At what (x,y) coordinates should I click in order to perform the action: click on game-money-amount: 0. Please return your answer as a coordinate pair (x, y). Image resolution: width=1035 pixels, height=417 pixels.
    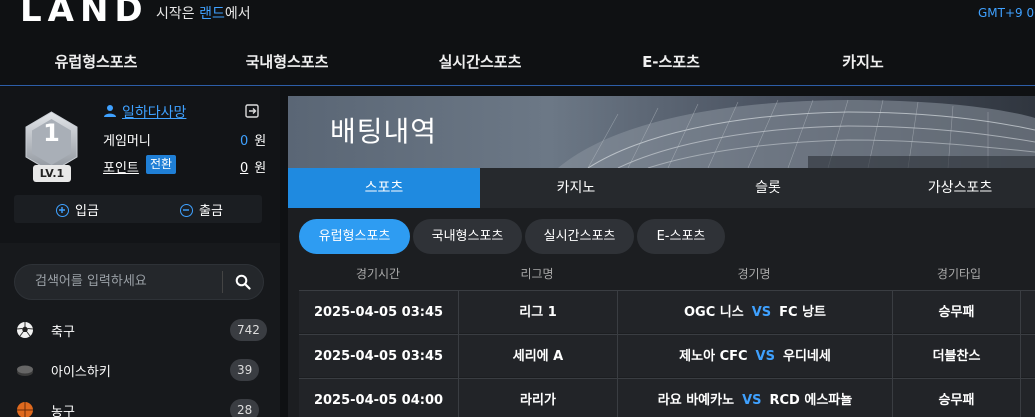
    Looking at the image, I should click on (244, 141).